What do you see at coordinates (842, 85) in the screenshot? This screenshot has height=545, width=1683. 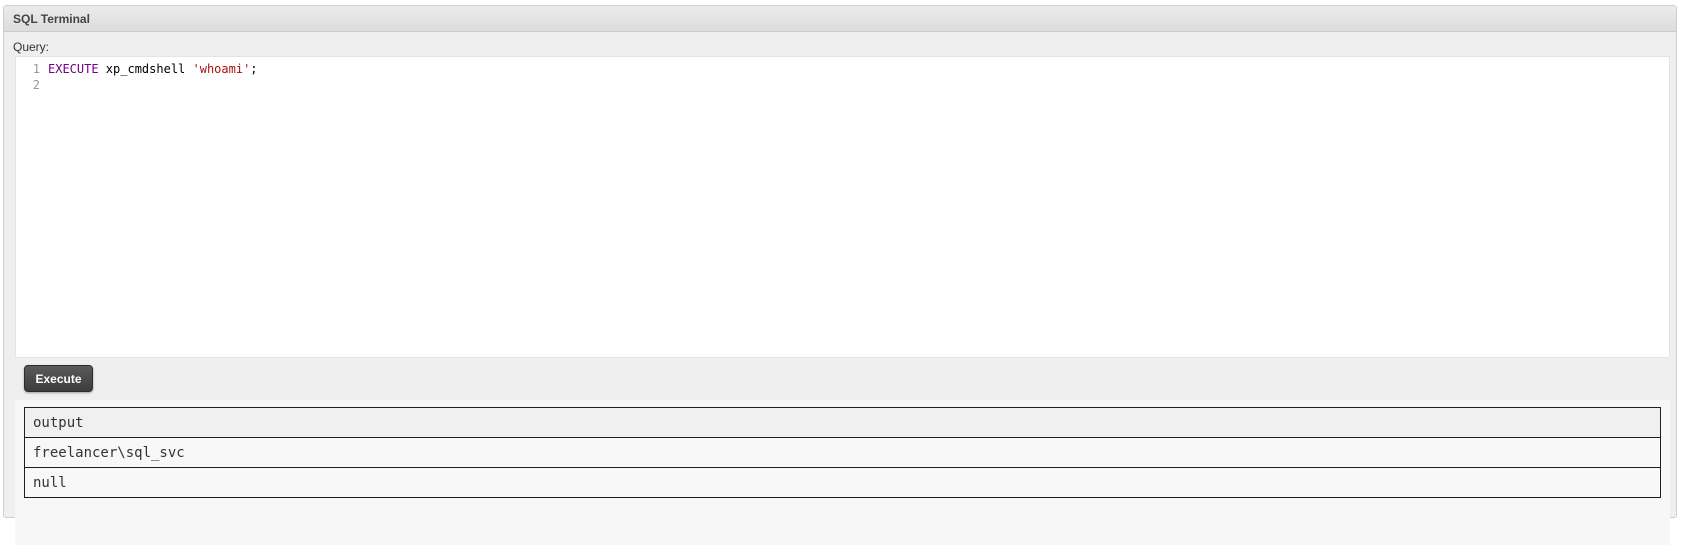 I see `editor-line: 2` at bounding box center [842, 85].